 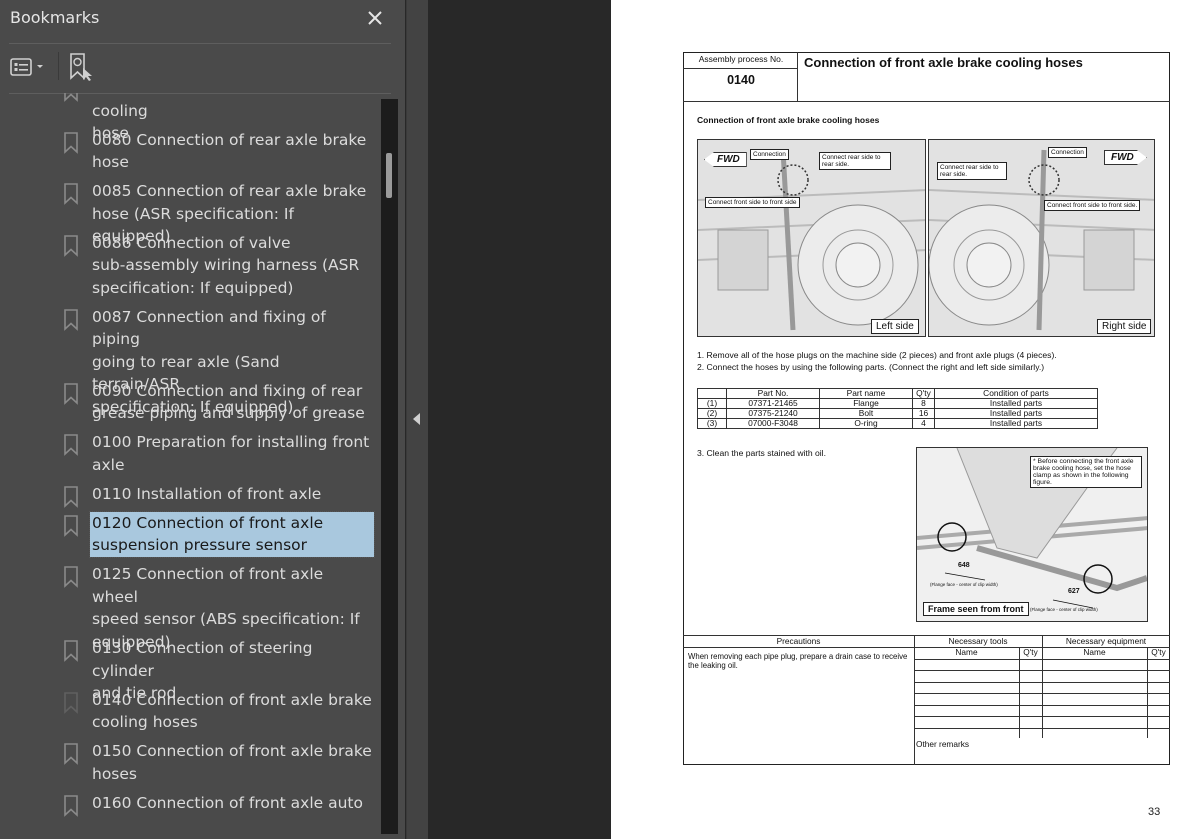 I want to click on close-panel-button, so click(x=375, y=18).